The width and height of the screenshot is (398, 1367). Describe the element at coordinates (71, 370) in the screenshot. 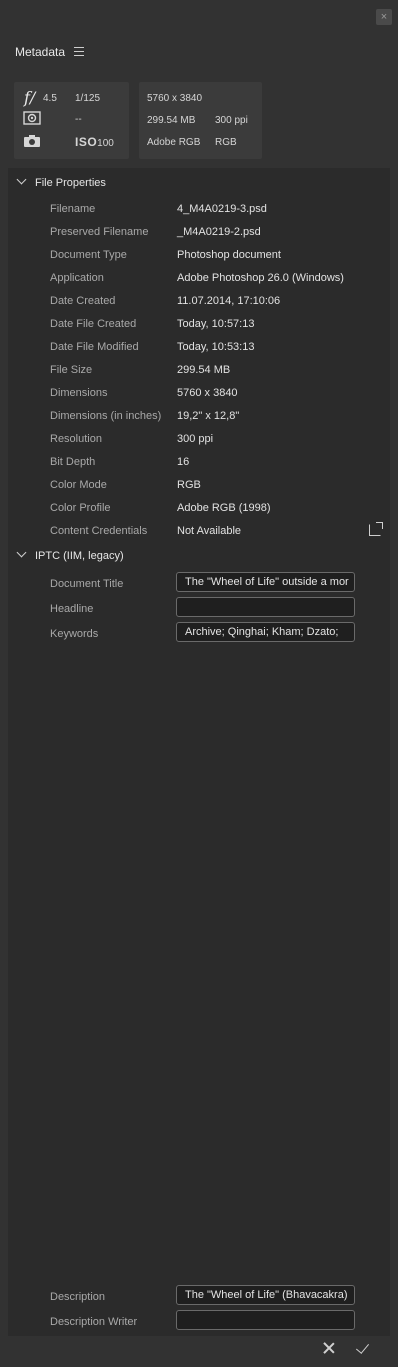

I see `row-label: File Size` at that location.